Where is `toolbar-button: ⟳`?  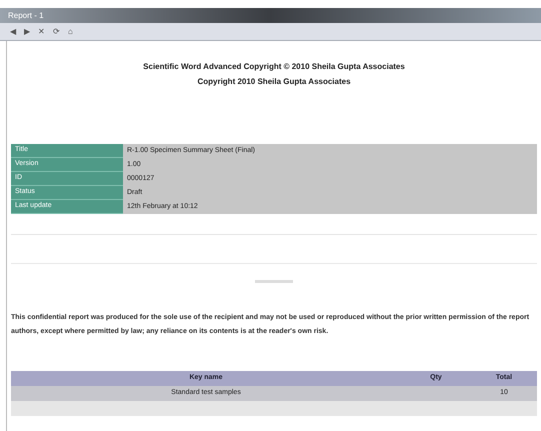 toolbar-button: ⟳ is located at coordinates (56, 32).